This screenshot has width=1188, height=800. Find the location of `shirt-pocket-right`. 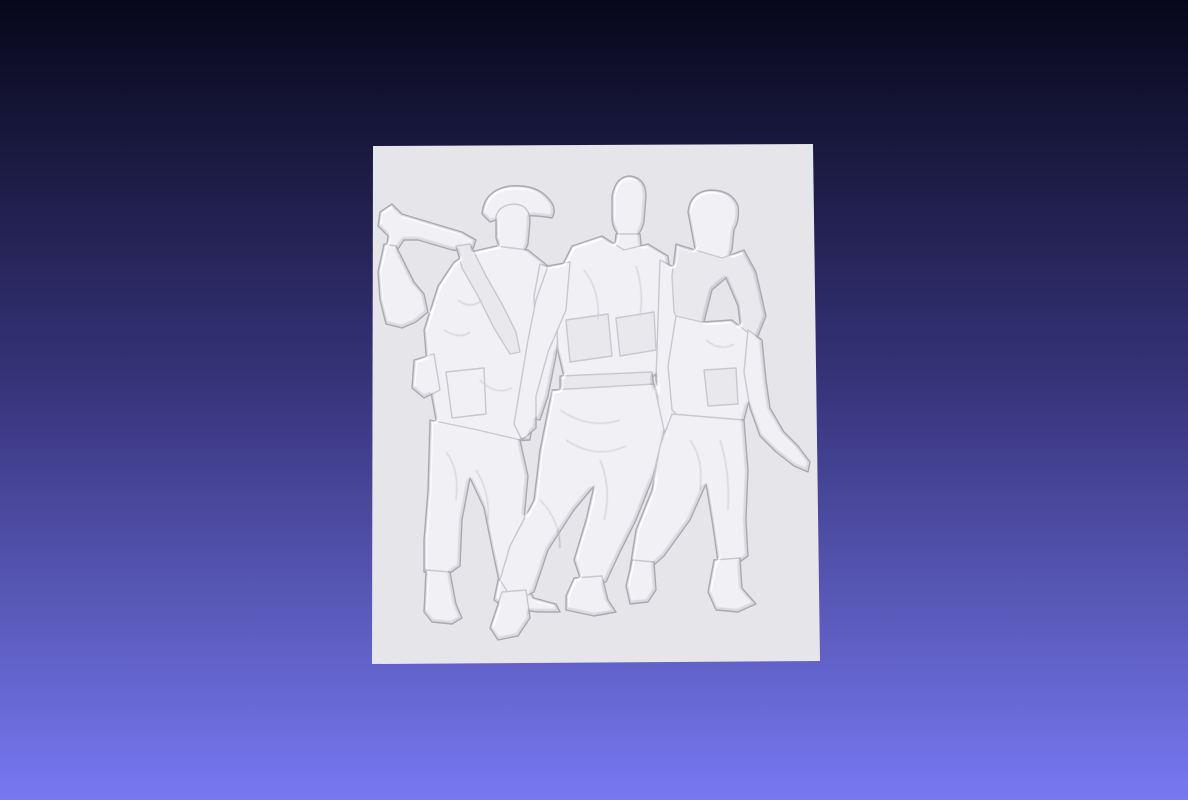

shirt-pocket-right is located at coordinates (721, 387).